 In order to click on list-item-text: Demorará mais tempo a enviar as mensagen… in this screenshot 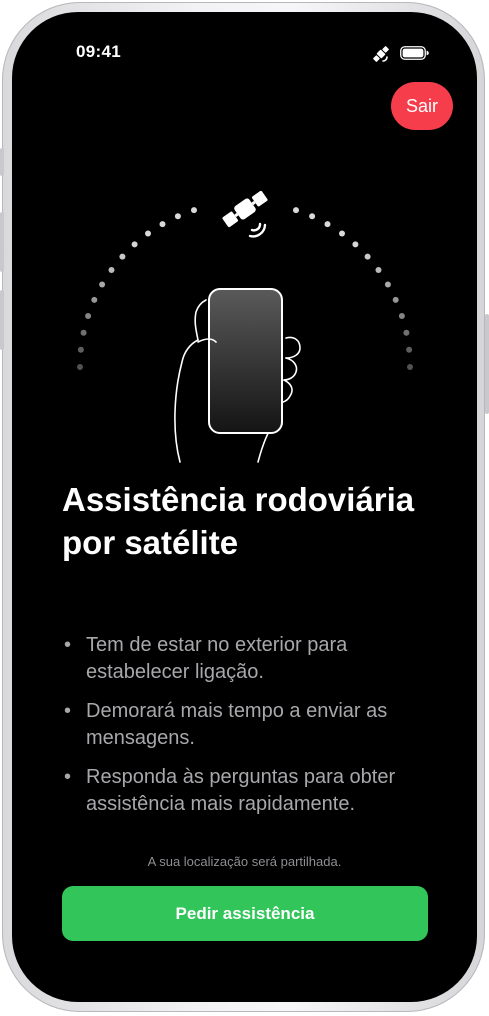, I will do `click(237, 724)`.